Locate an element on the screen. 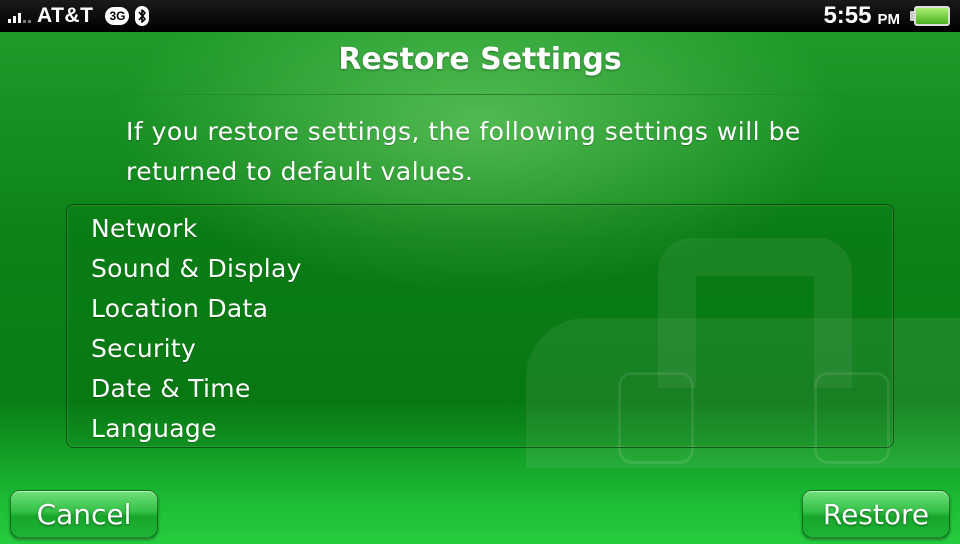  network-badge: 3G is located at coordinates (117, 16).